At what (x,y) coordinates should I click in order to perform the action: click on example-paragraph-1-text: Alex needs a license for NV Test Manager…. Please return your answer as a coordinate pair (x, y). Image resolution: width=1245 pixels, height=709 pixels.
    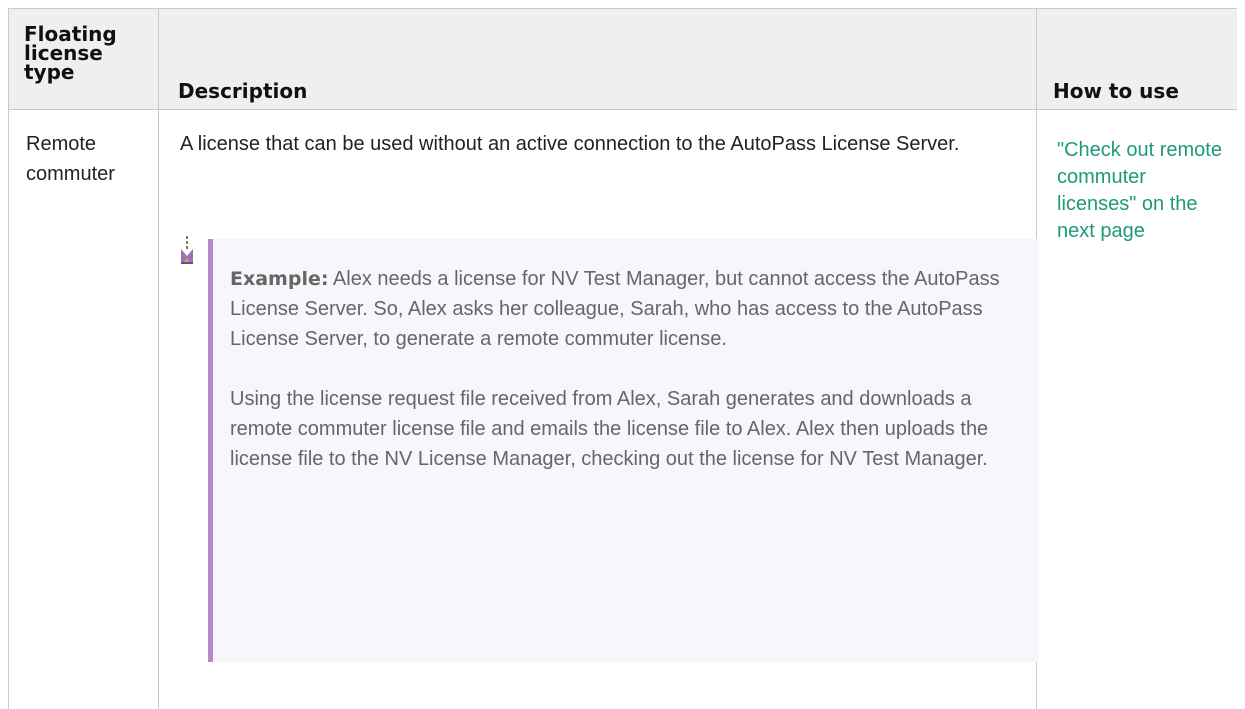
    Looking at the image, I should click on (615, 309).